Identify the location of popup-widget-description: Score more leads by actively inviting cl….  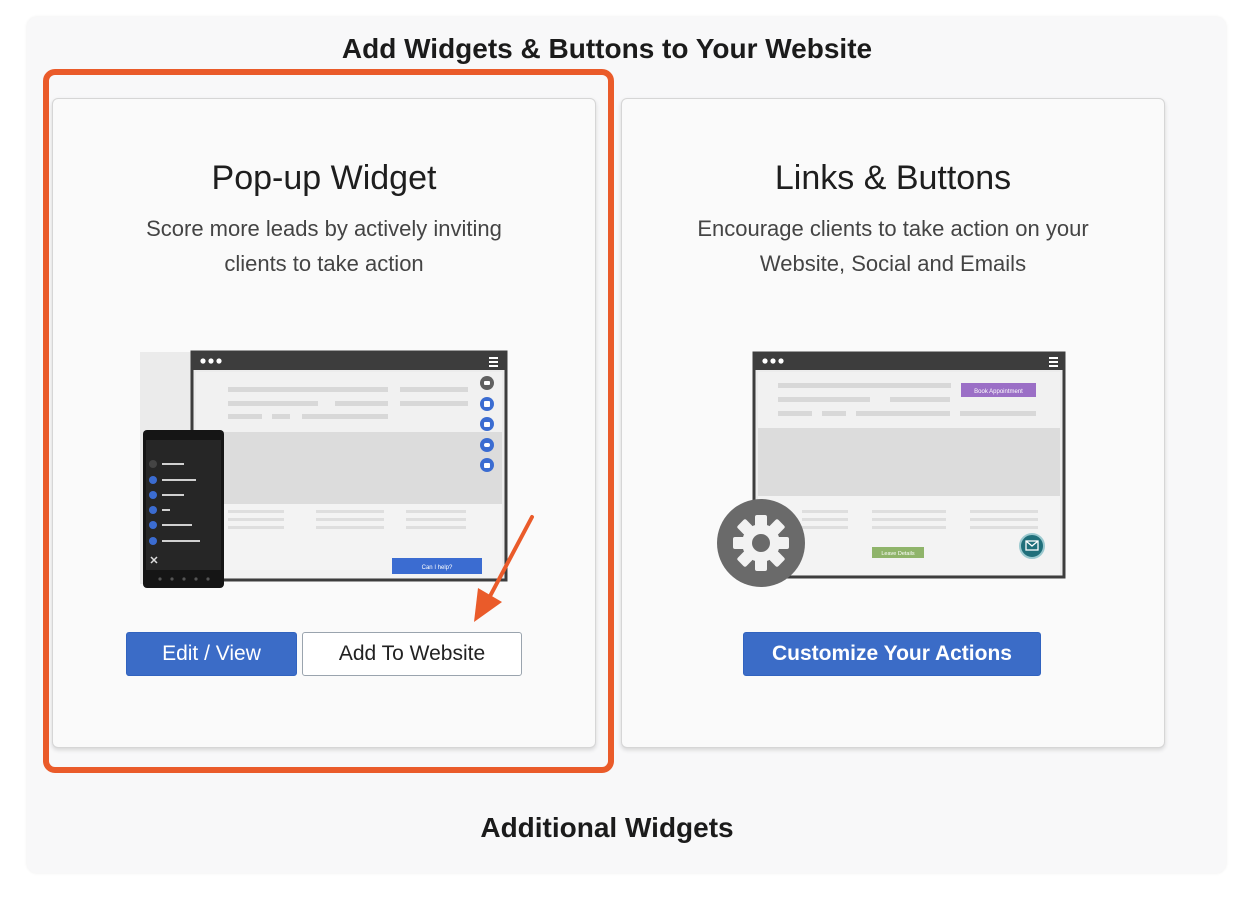
(324, 246).